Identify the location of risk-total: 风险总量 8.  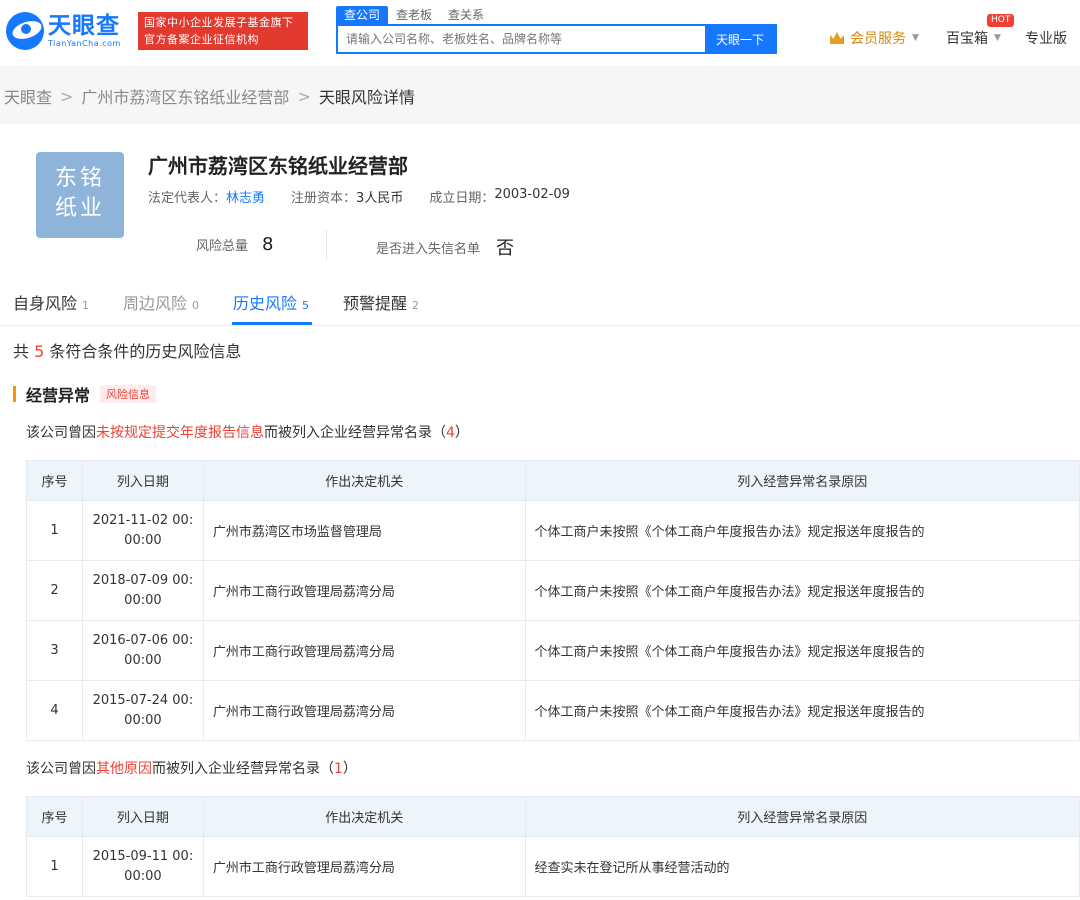
(234, 244).